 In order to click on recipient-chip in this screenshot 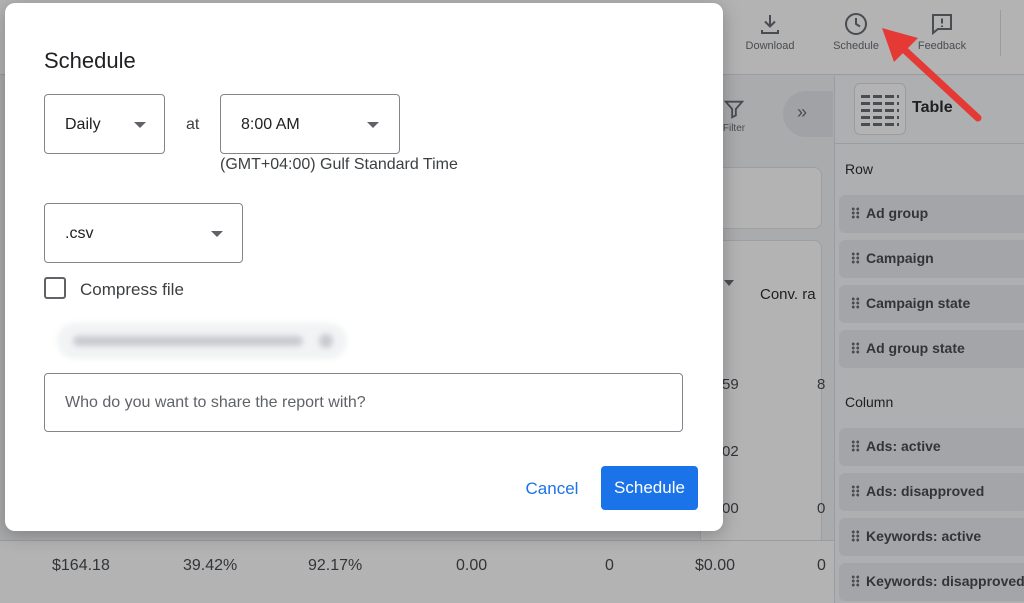, I will do `click(202, 341)`.